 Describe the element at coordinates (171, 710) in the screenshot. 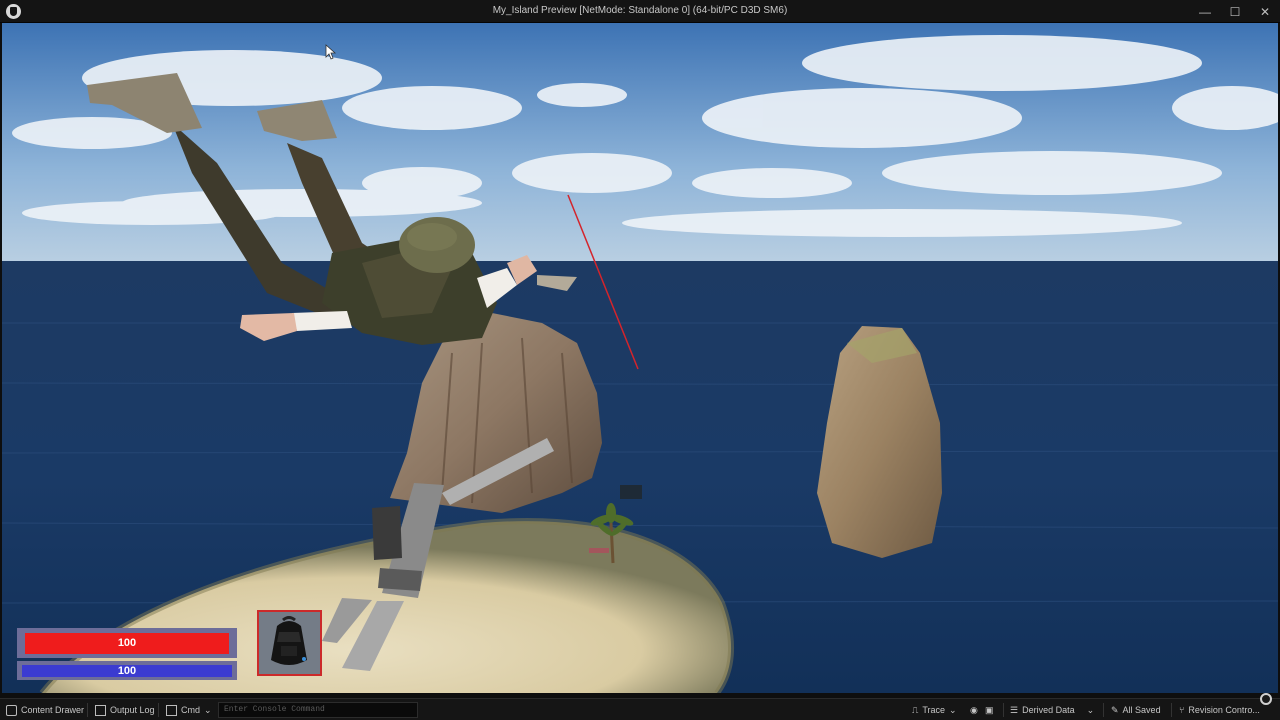

I see `terminal-icon` at that location.